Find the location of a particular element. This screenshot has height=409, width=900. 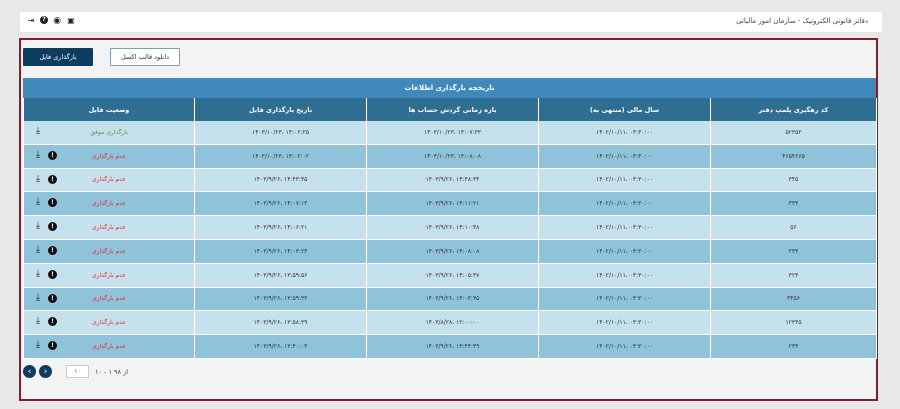

cell-period: ۱۴۰۳/۹/۲۶، ۱۴:۰۳:۴۵ is located at coordinates (452, 299).